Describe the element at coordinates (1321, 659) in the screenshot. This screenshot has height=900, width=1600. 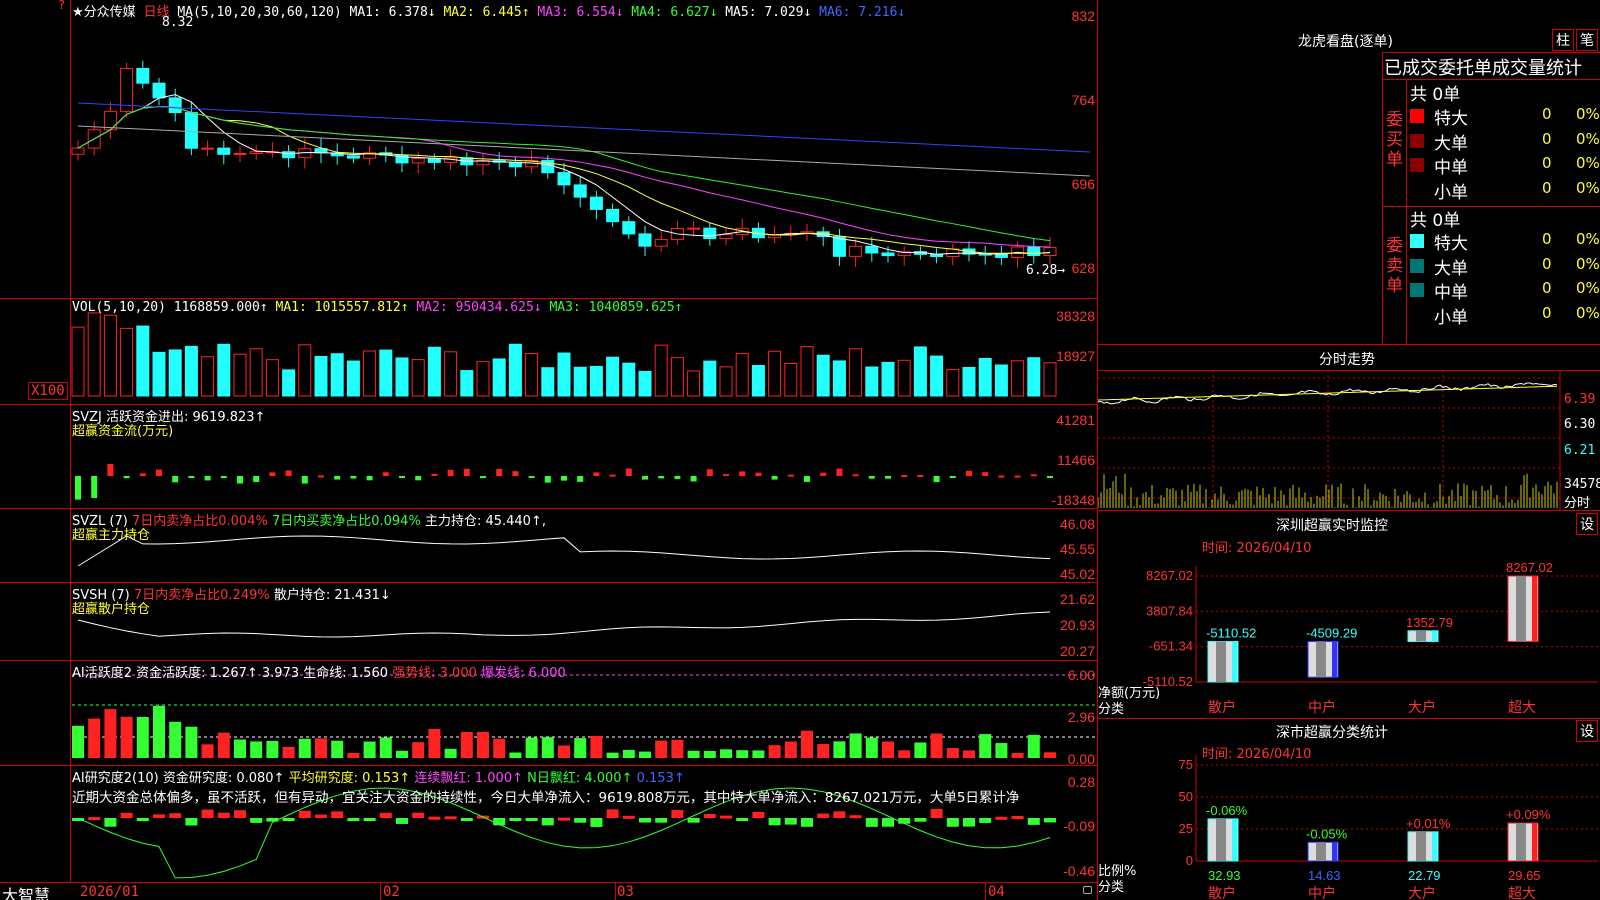
I see `bar-shade` at that location.